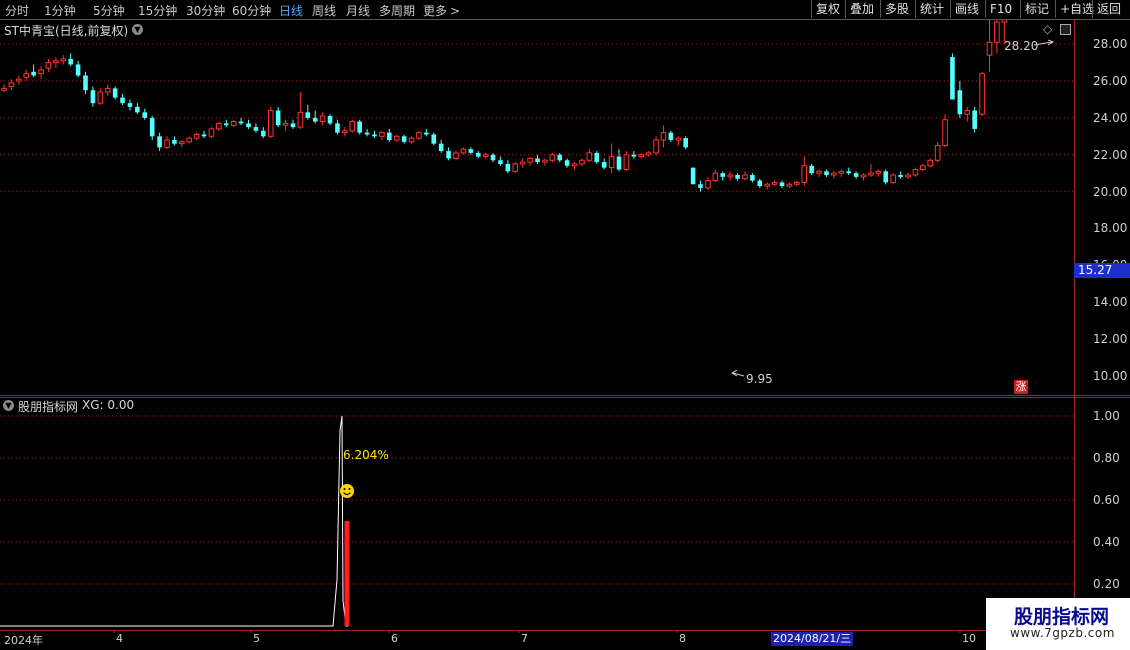 This screenshot has width=1130, height=650. What do you see at coordinates (1106, 584) in the screenshot?
I see `ind-y-tick-label: 0.20` at bounding box center [1106, 584].